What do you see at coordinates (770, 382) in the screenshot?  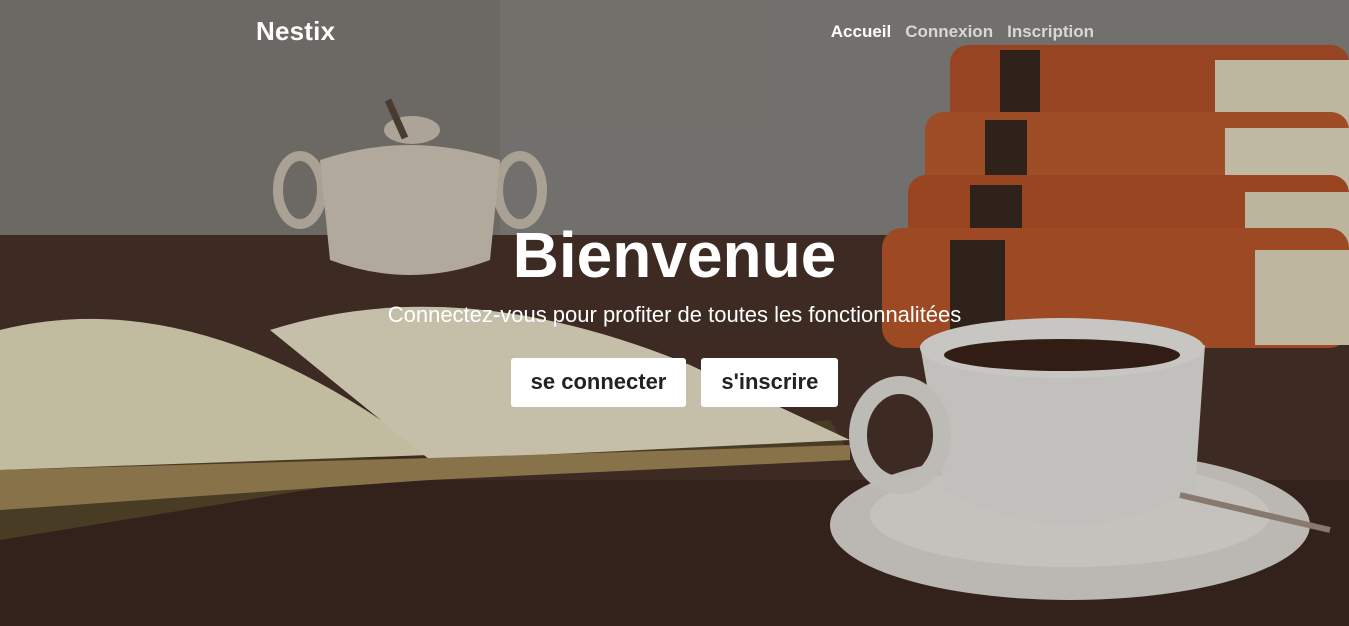 I see `signup-button: s'inscrire` at bounding box center [770, 382].